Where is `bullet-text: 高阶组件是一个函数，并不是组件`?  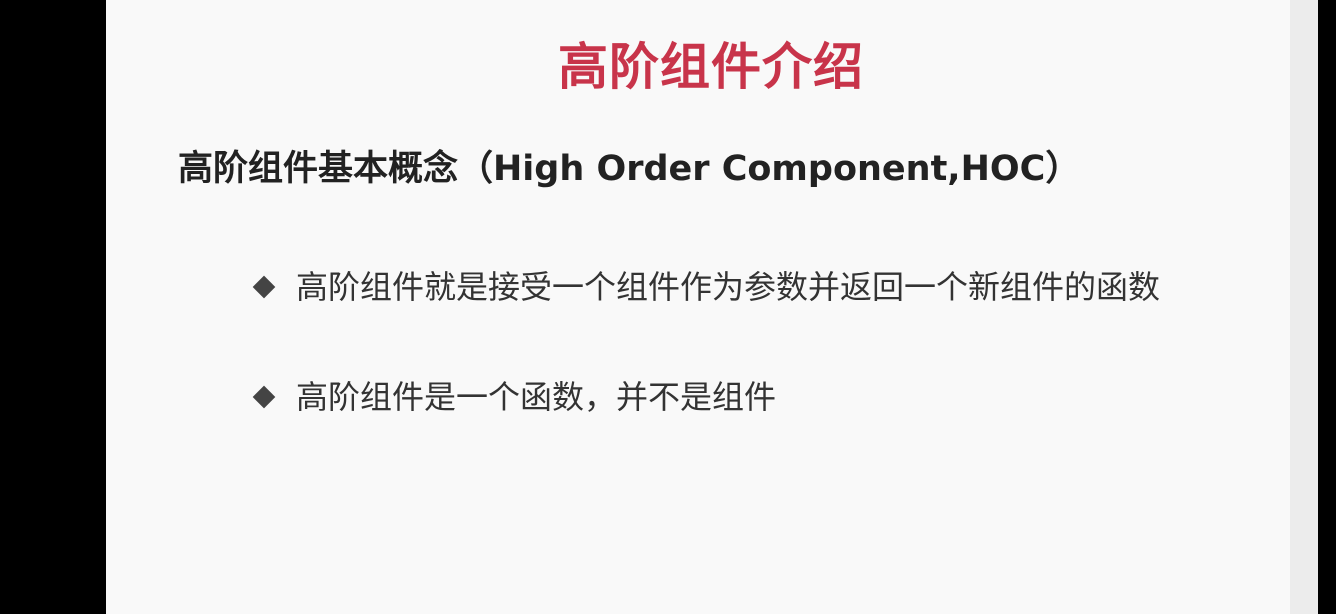
bullet-text: 高阶组件是一个函数，并不是组件 is located at coordinates (536, 397).